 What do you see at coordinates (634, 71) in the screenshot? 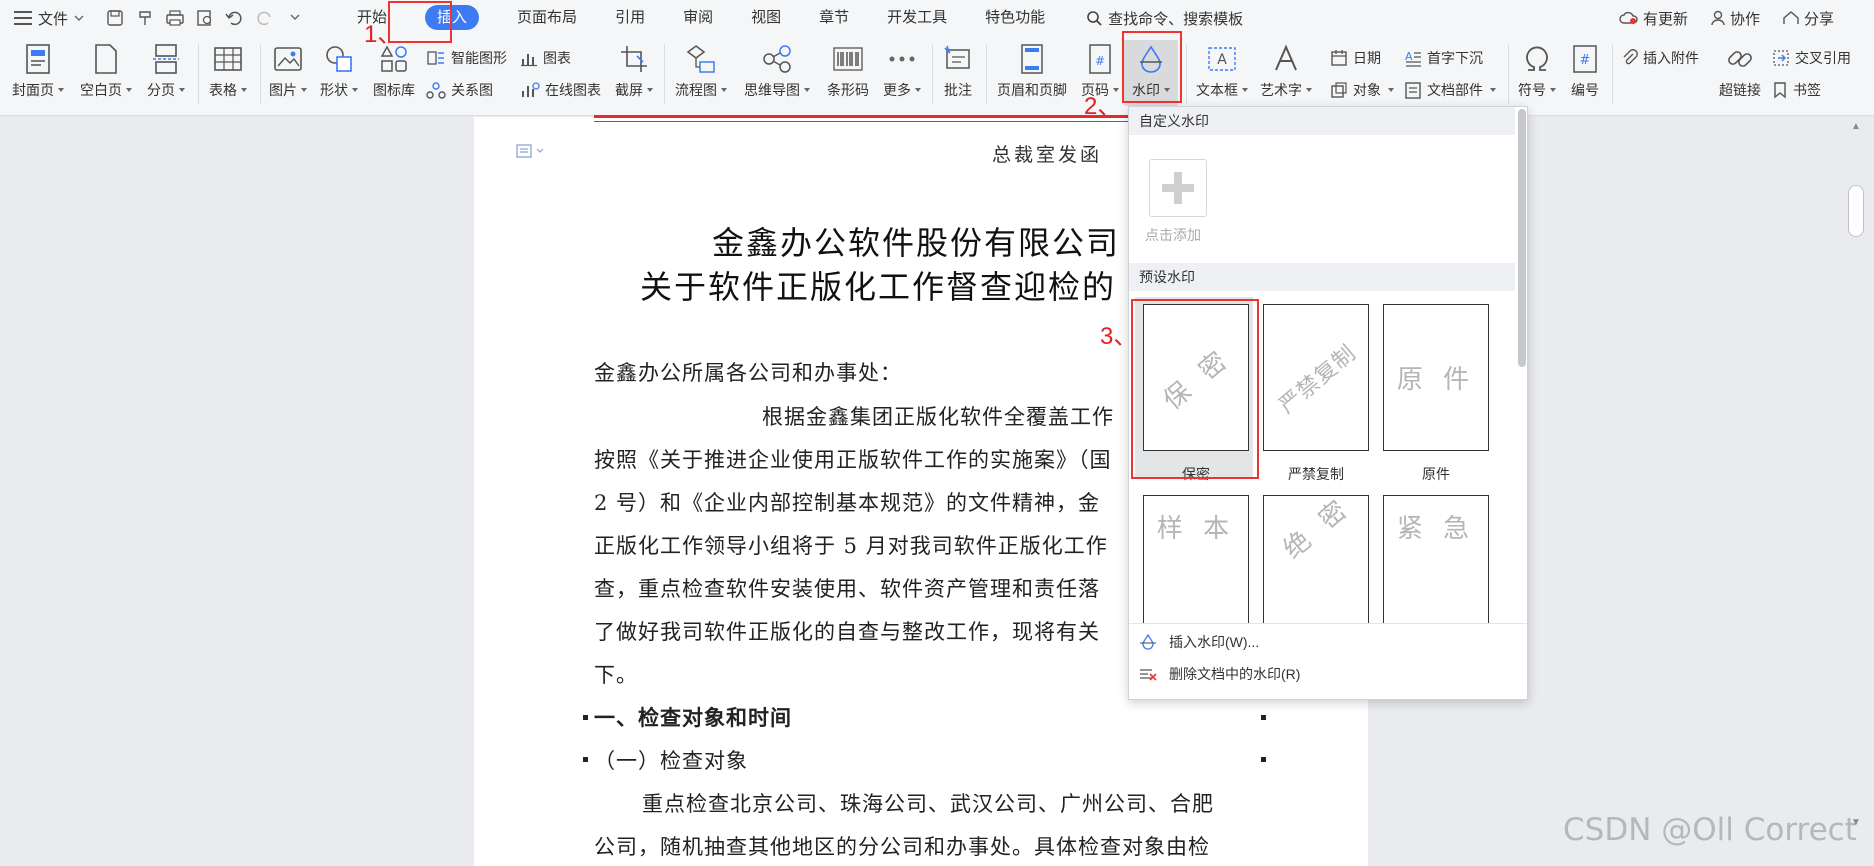
I see `screenshot-button: 截屏` at bounding box center [634, 71].